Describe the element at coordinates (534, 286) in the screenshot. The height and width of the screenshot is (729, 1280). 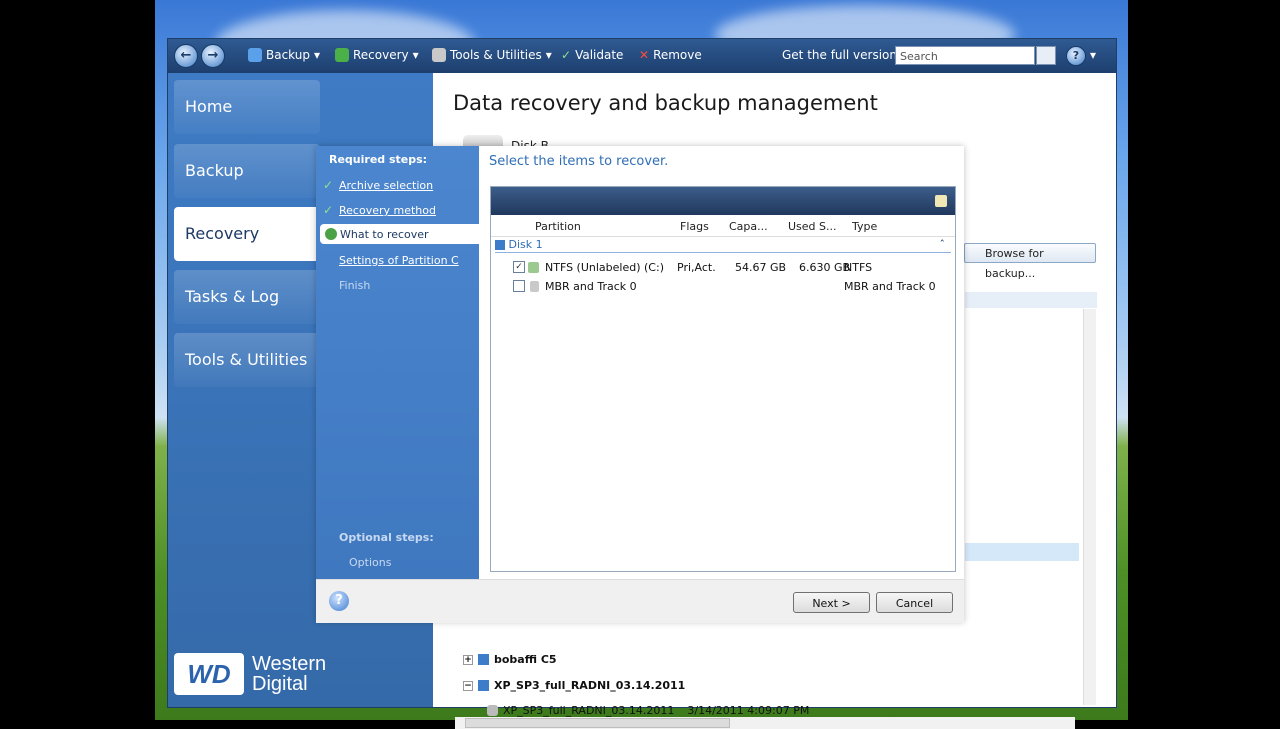
I see `mbr-icon` at that location.